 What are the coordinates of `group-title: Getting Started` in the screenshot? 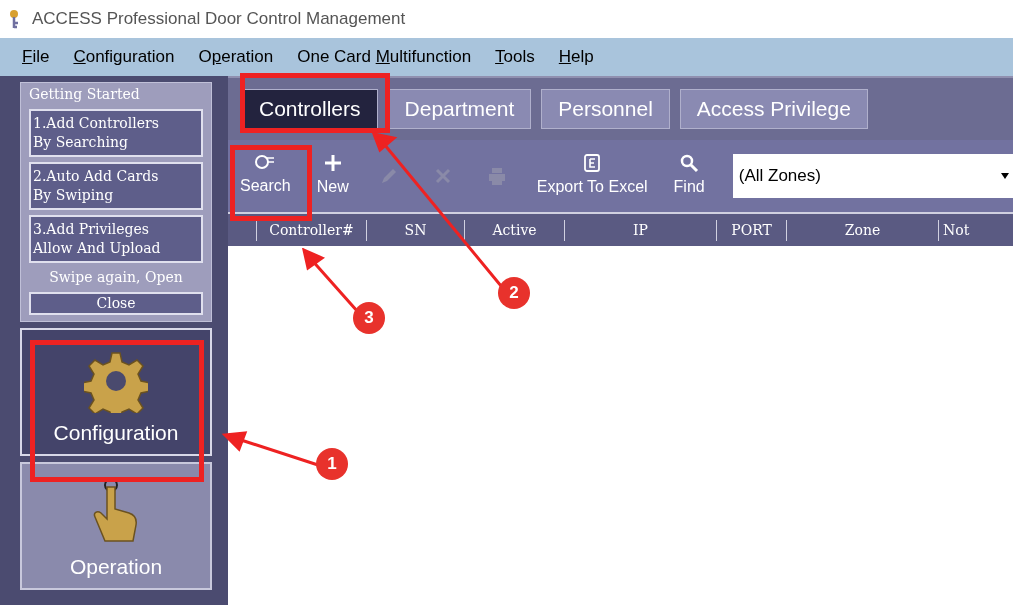 It's located at (85, 94).